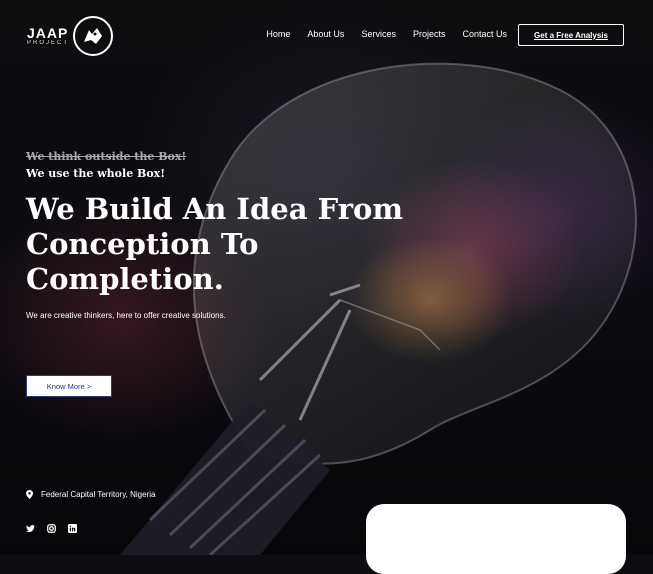 Image resolution: width=653 pixels, height=574 pixels. What do you see at coordinates (96, 173) in the screenshot?
I see `tagline: We use the whole Box!` at bounding box center [96, 173].